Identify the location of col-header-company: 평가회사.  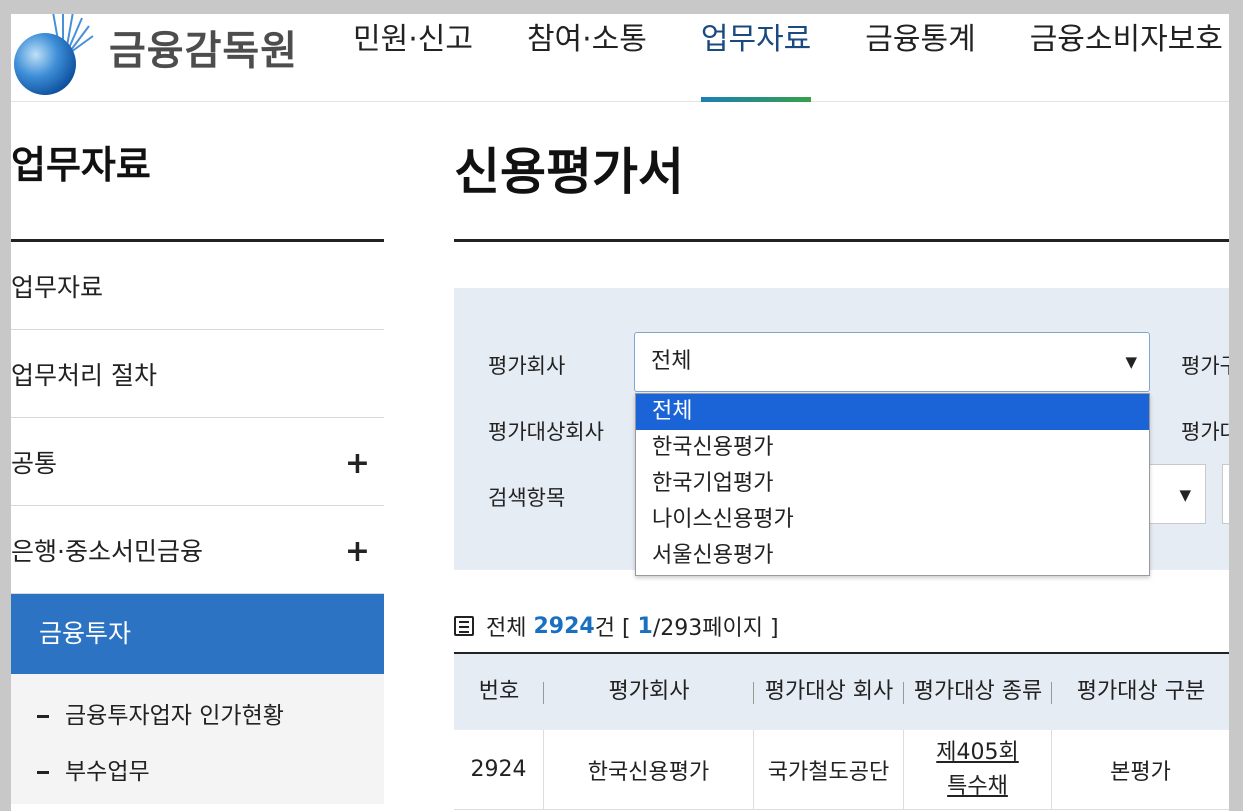
(649, 692).